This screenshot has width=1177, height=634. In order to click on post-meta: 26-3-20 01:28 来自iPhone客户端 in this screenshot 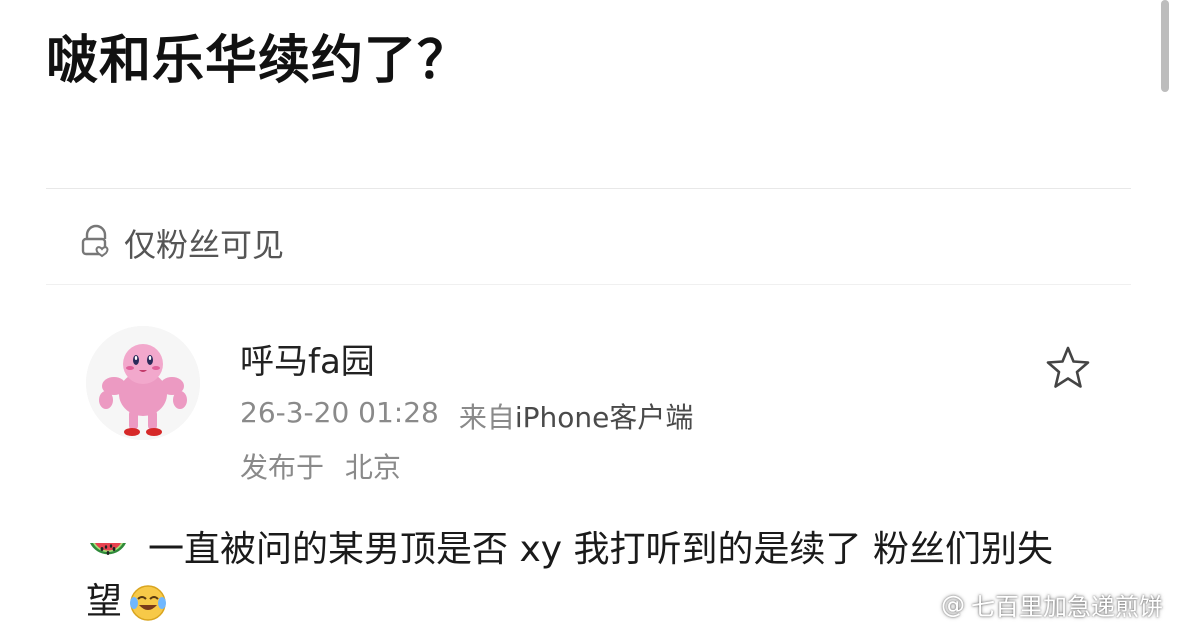, I will do `click(466, 416)`.